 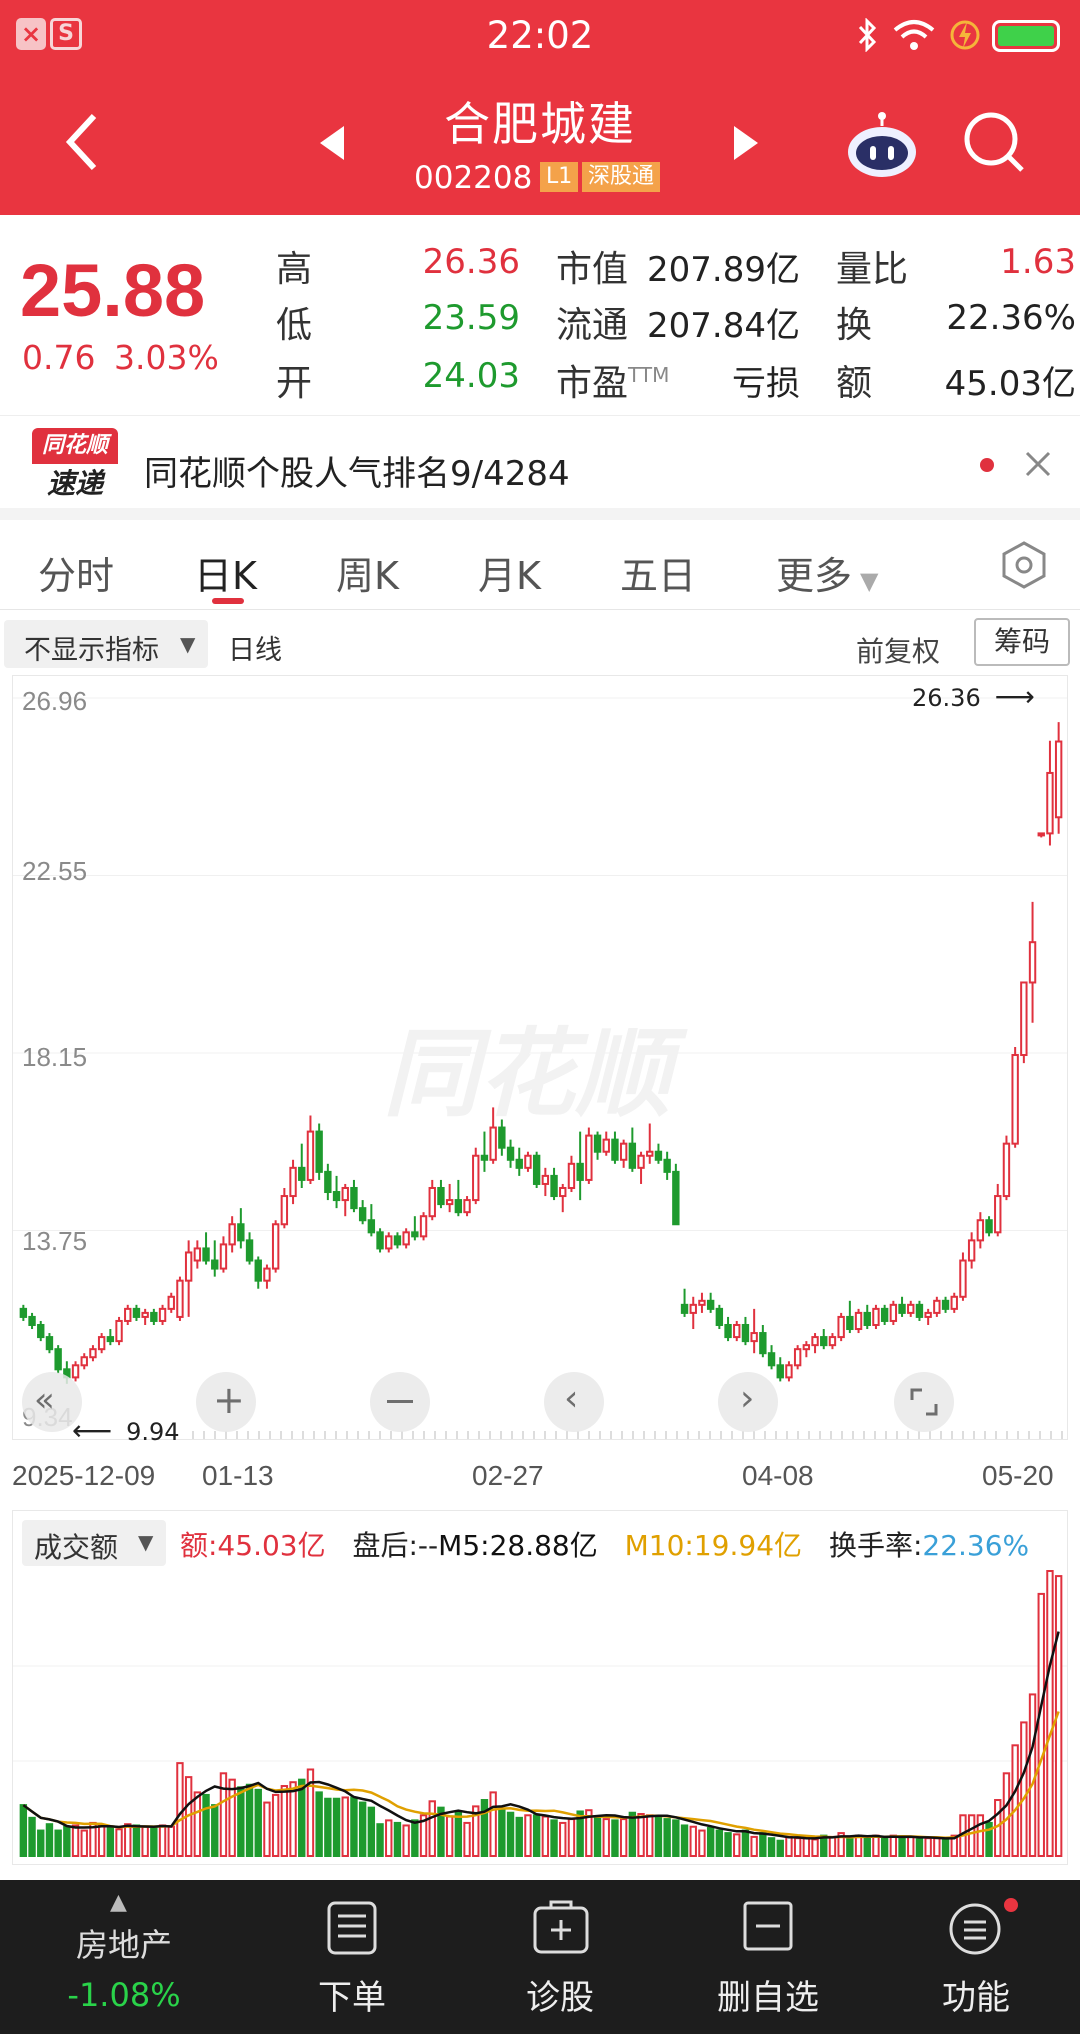 What do you see at coordinates (946, 698) in the screenshot?
I see `max-price-text: 26.36` at bounding box center [946, 698].